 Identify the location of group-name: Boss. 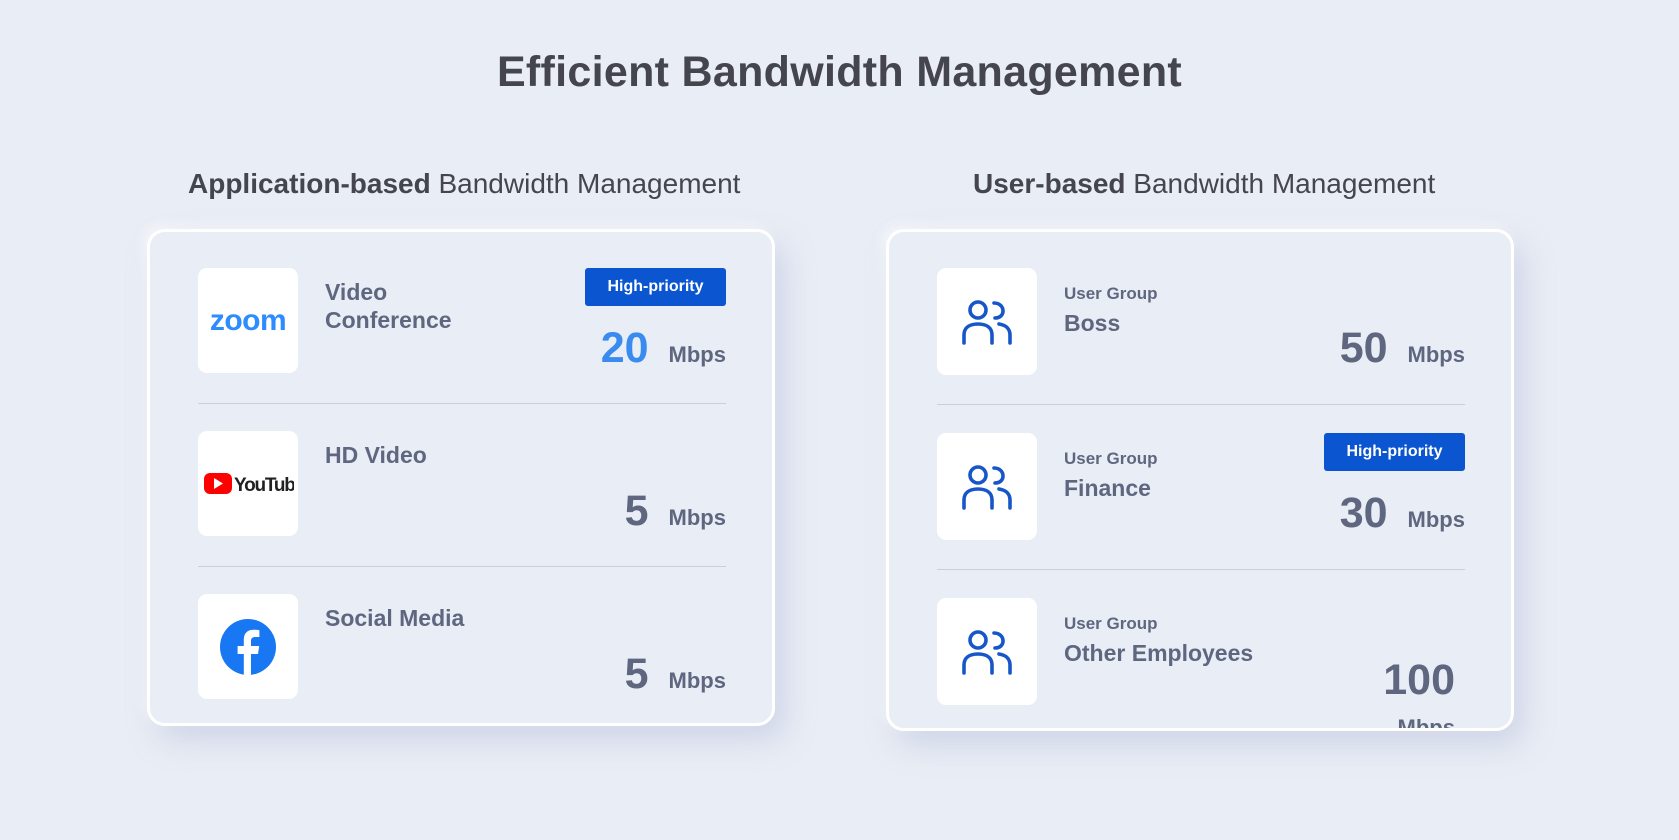
(1092, 323).